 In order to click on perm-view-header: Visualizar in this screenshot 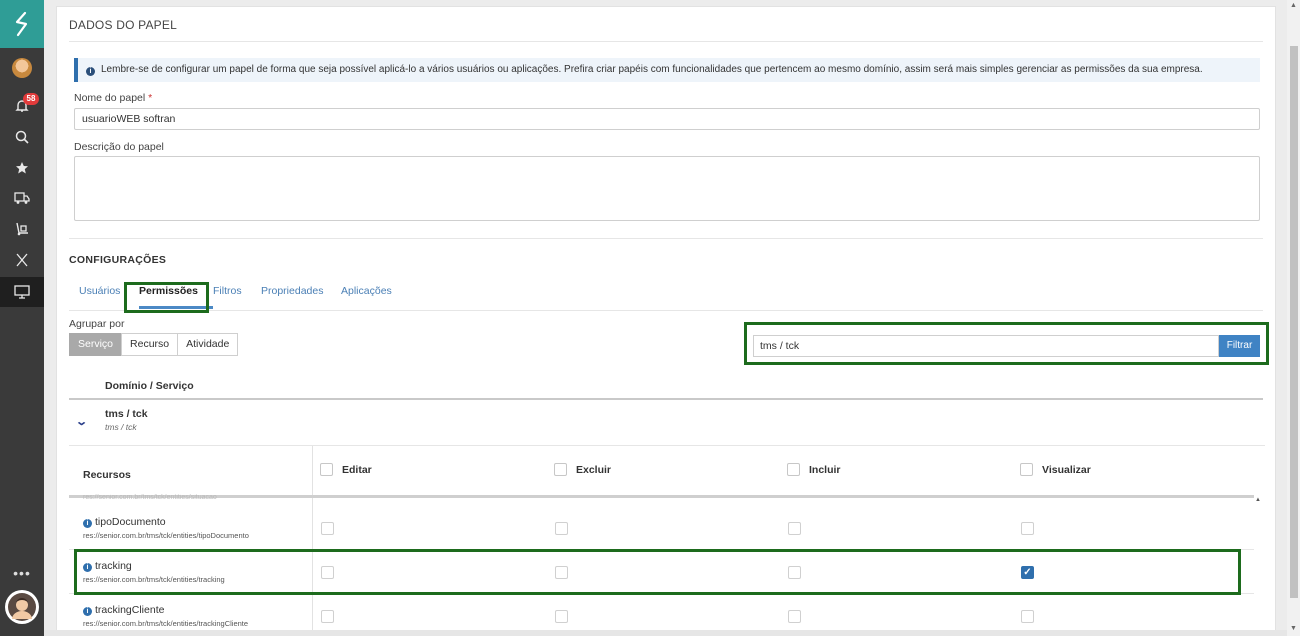, I will do `click(1055, 469)`.